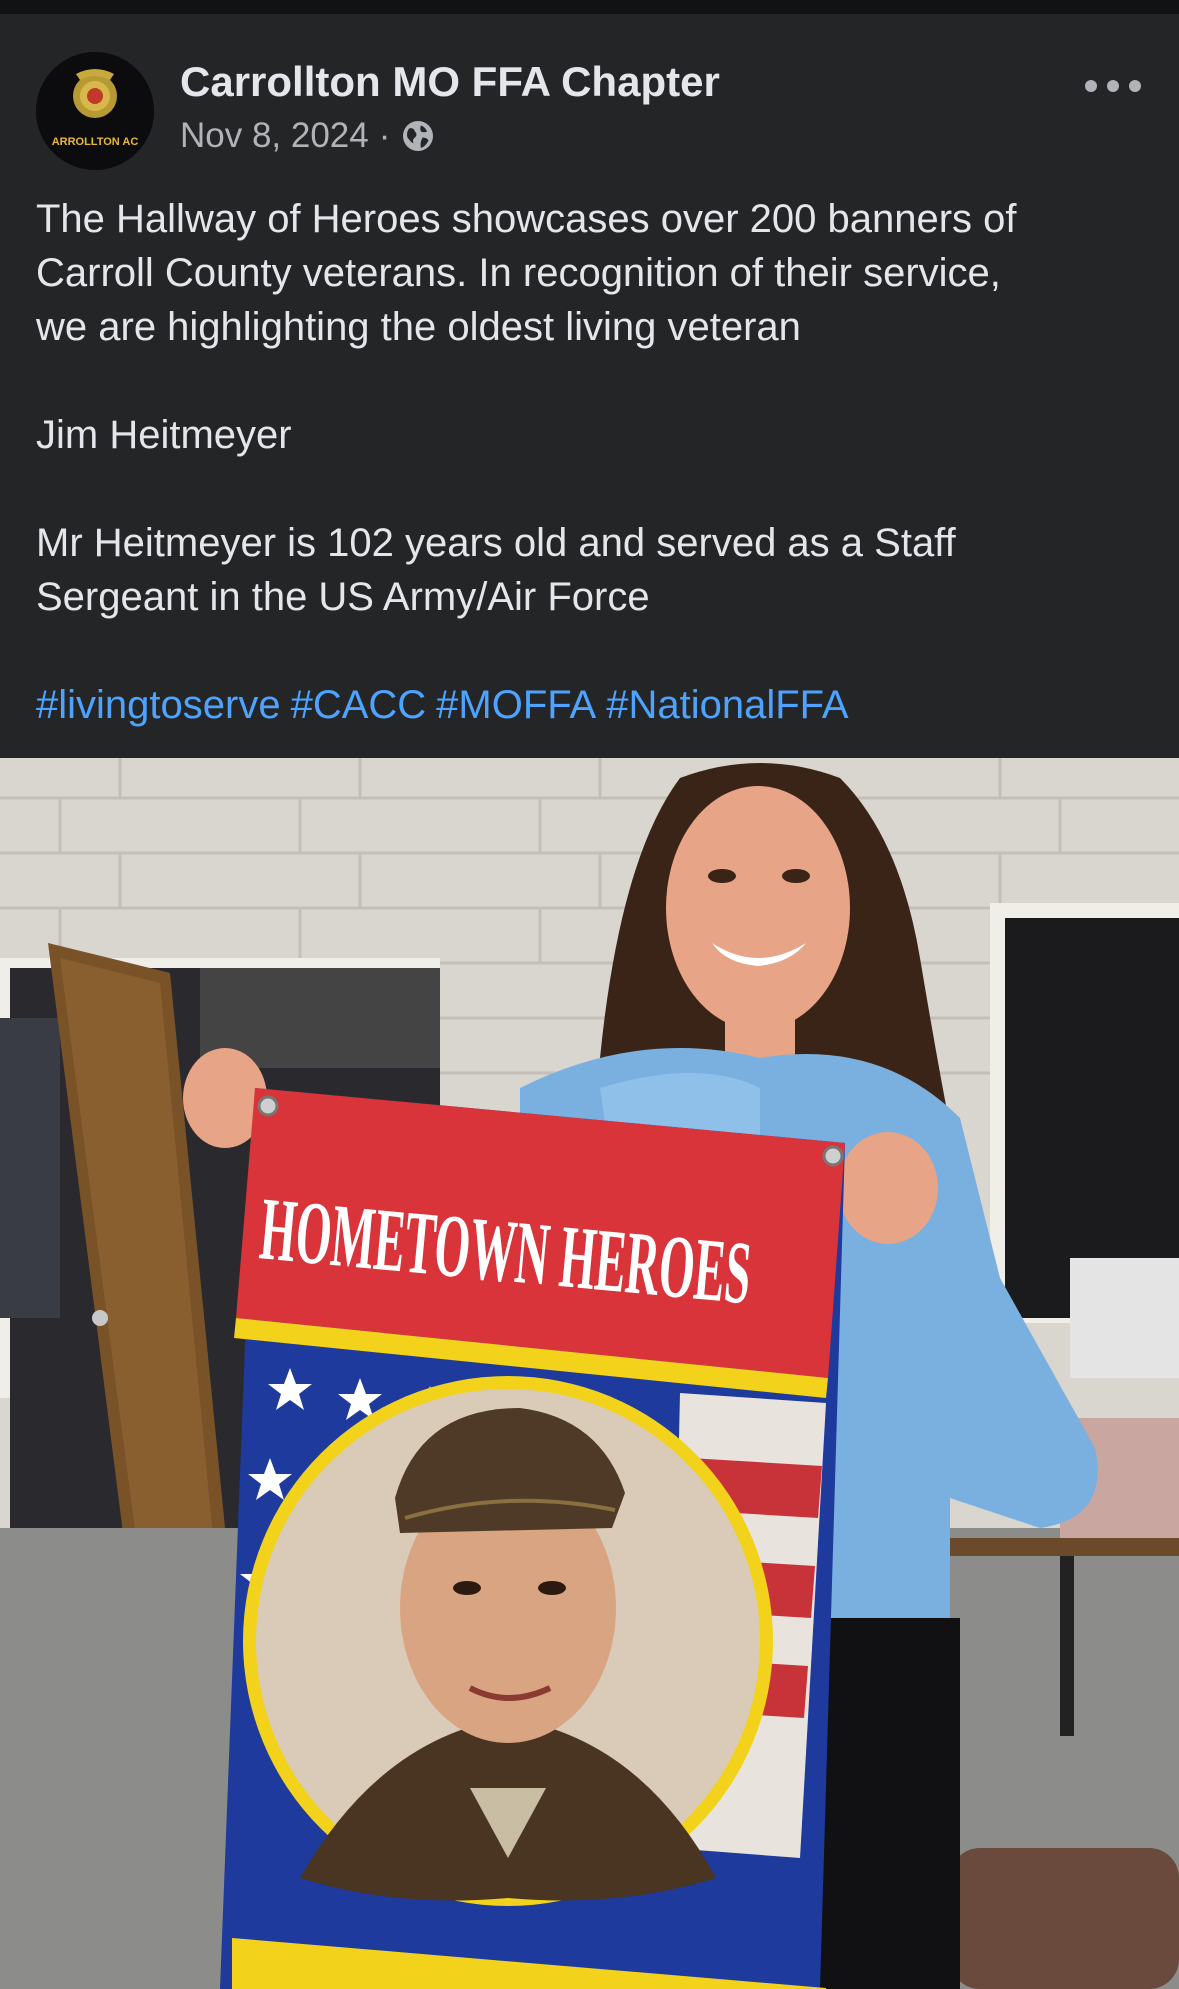  Describe the element at coordinates (418, 136) in the screenshot. I see `globe-icon` at that location.